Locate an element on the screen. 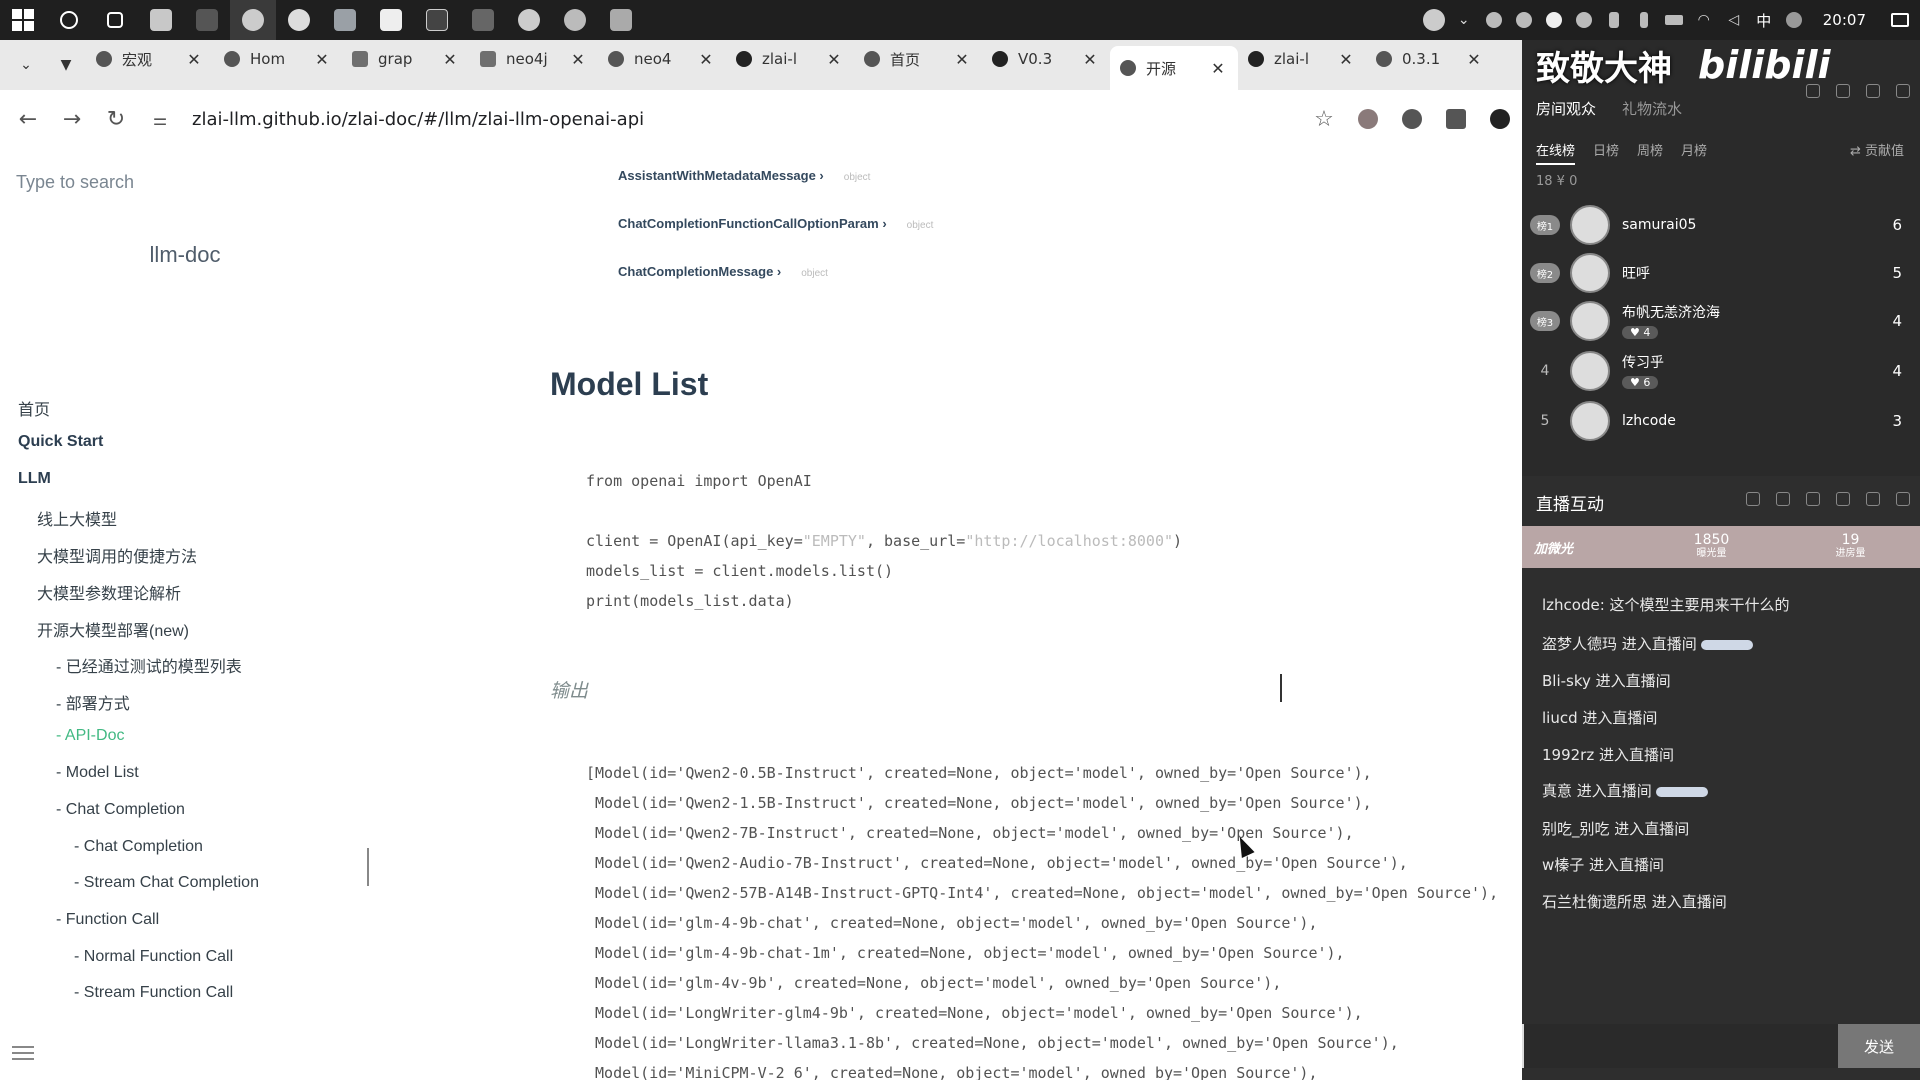 The height and width of the screenshot is (1080, 1920). browser-tab: 宏观 ✕ is located at coordinates (150, 59).